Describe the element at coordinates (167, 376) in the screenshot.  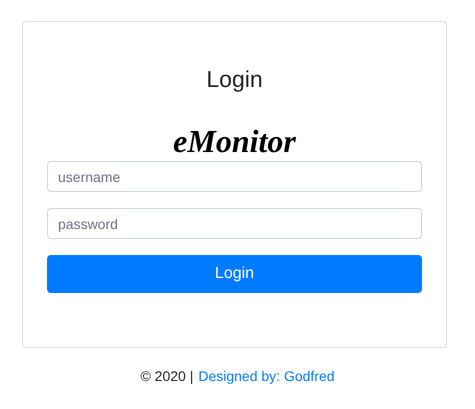
I see `copyright-text: © 2020 |` at that location.